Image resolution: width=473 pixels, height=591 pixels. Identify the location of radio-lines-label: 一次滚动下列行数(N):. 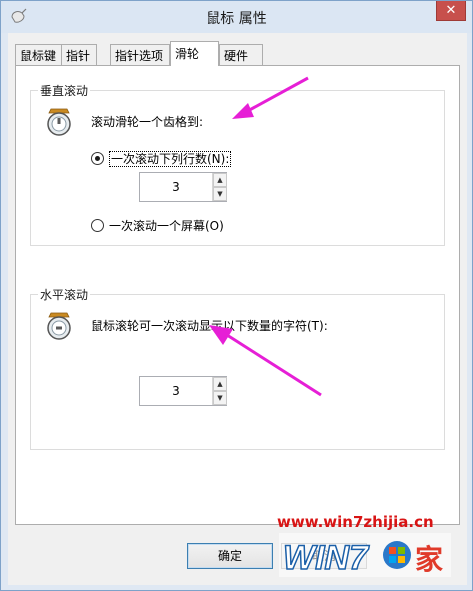
(170, 158).